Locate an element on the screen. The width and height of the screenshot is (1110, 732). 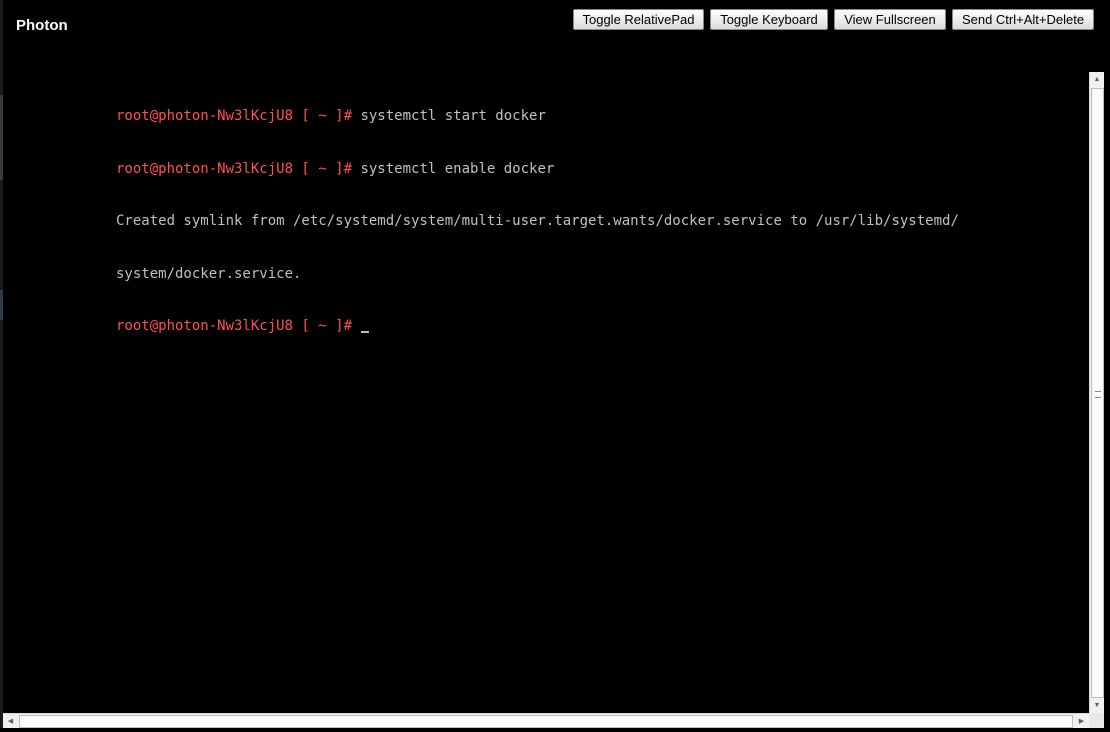
command-text: systemctl start docker is located at coordinates (449, 116).